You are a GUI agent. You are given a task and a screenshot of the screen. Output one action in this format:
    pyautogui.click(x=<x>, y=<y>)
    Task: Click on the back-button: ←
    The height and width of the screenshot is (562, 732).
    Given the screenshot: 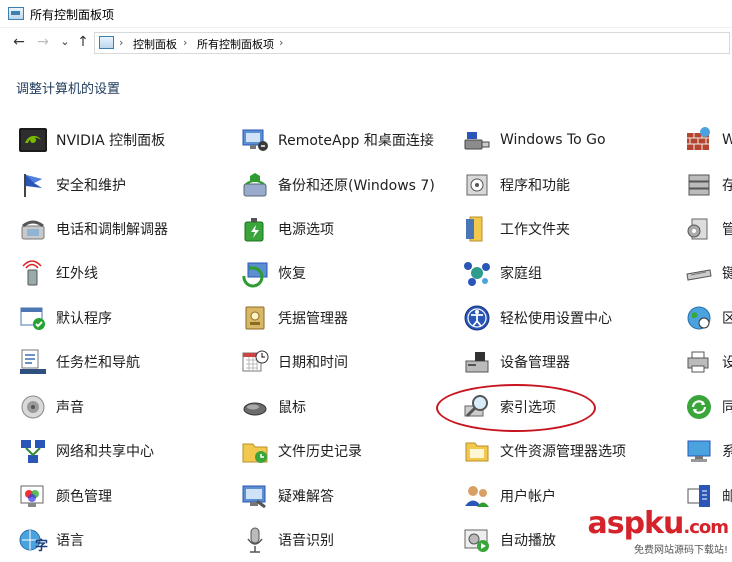 What is the action you would take?
    pyautogui.click(x=19, y=42)
    